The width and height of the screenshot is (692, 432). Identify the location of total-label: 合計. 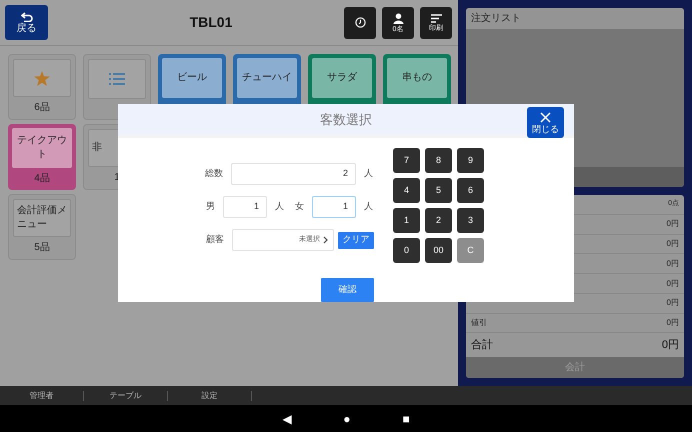
(482, 346).